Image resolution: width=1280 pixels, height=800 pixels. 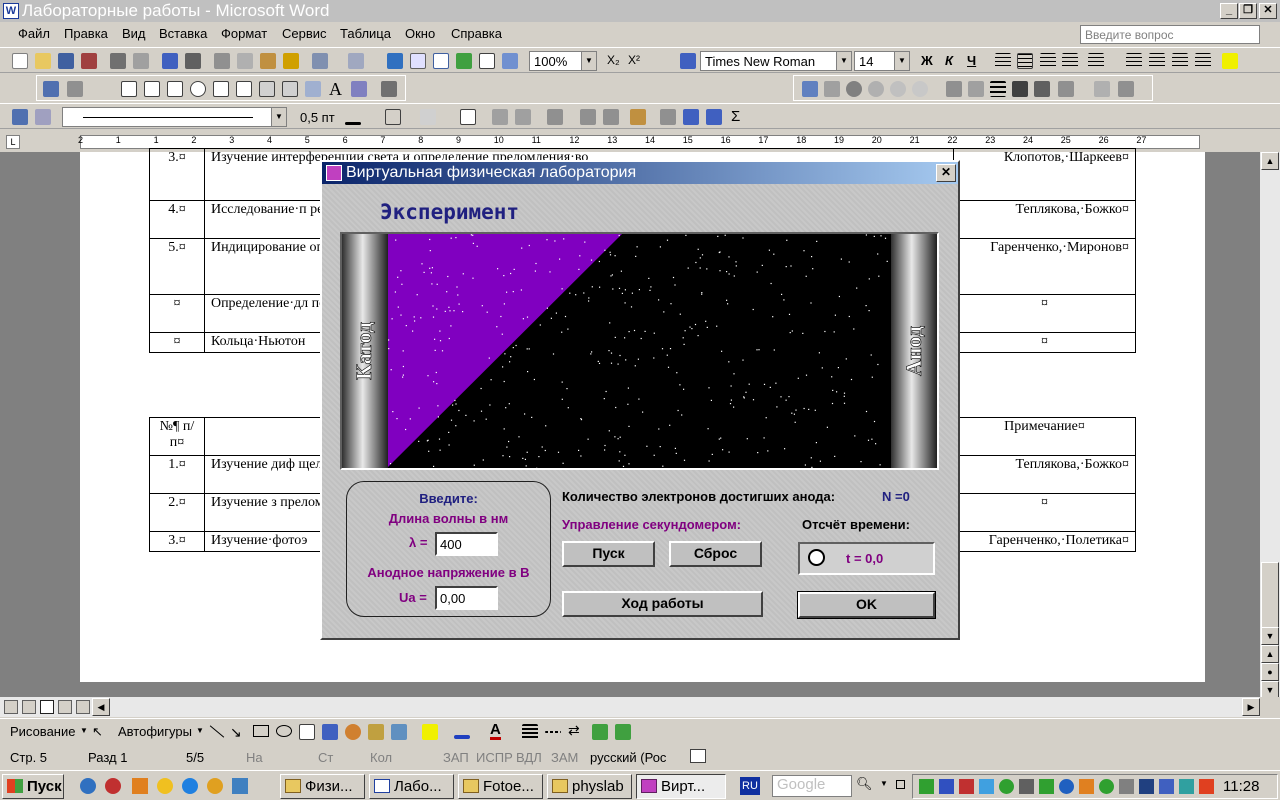 What do you see at coordinates (66, 61) in the screenshot?
I see `save-icon` at bounding box center [66, 61].